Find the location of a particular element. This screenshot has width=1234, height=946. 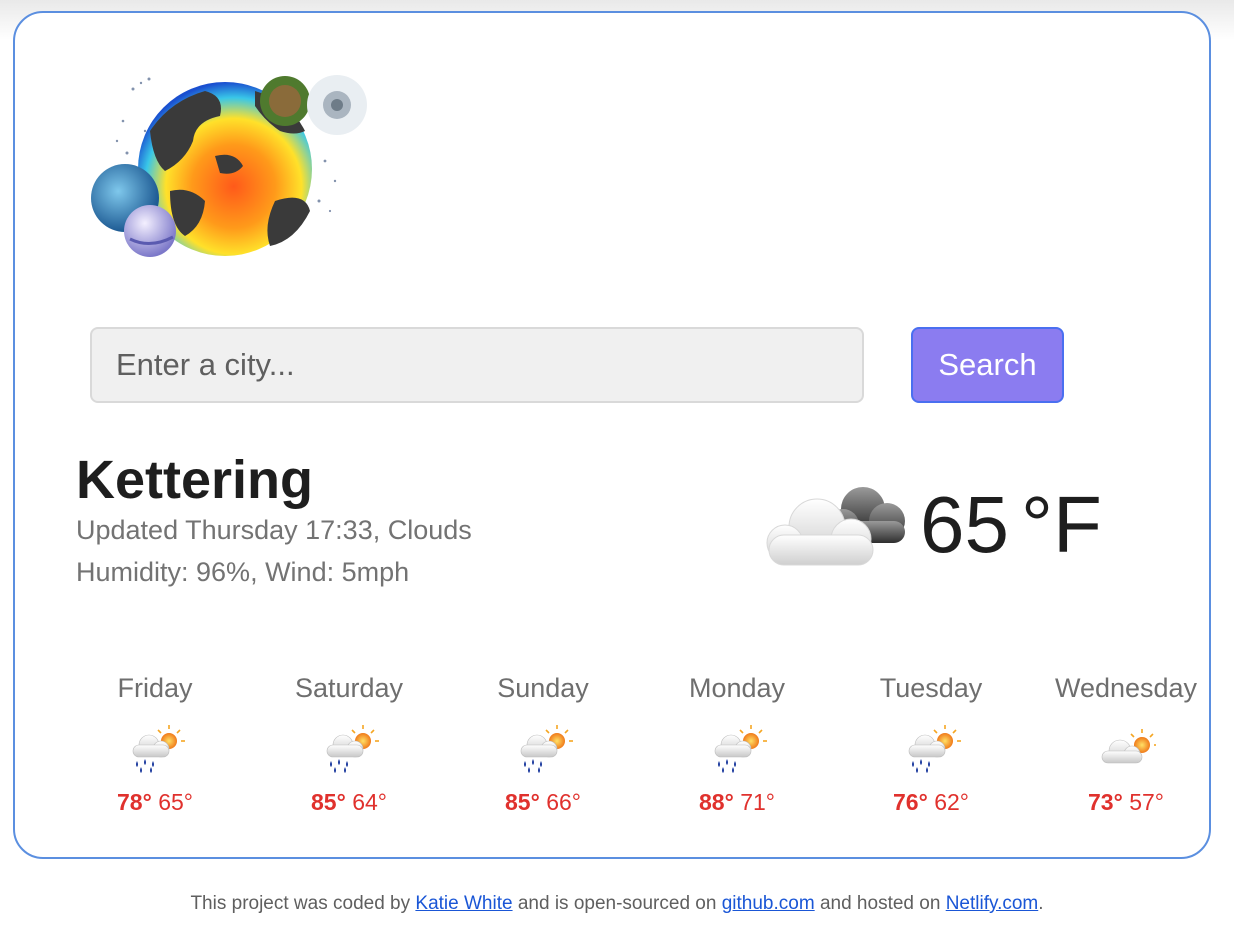

city-search-input is located at coordinates (477, 365).